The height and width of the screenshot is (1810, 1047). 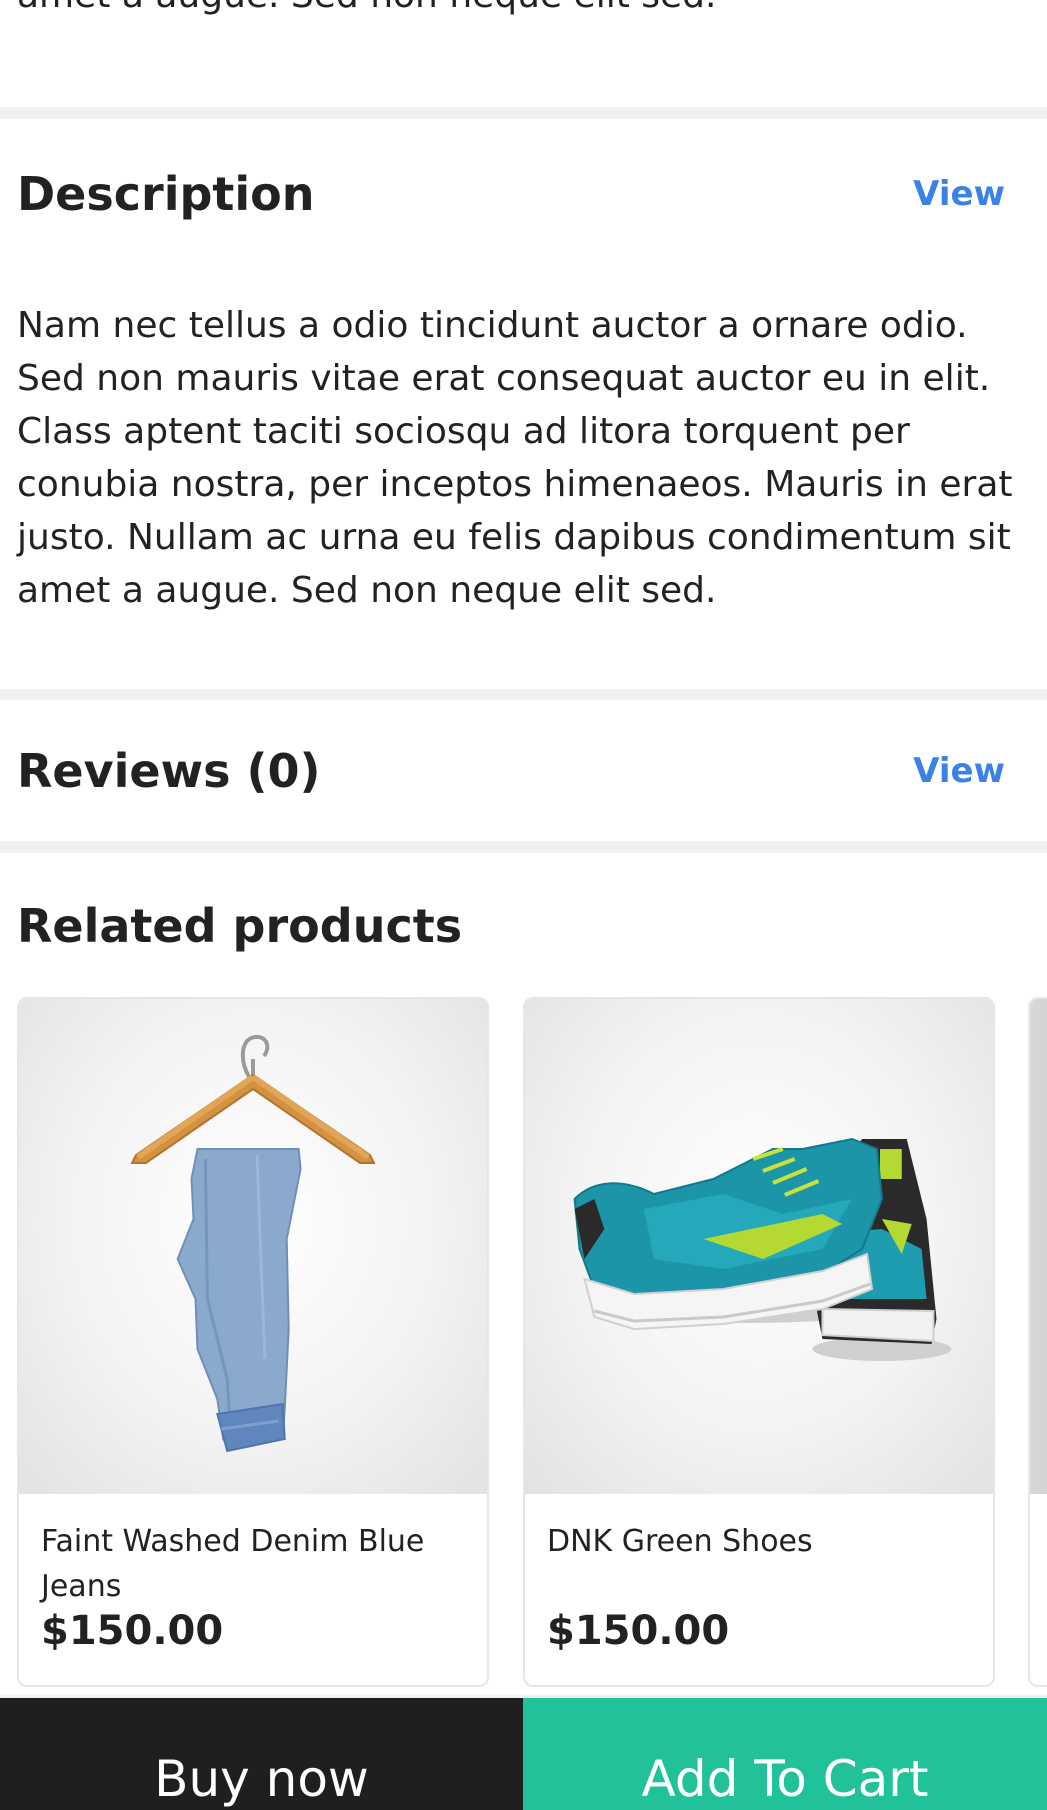 What do you see at coordinates (762, 1249) in the screenshot?
I see `green-shoes-icon` at bounding box center [762, 1249].